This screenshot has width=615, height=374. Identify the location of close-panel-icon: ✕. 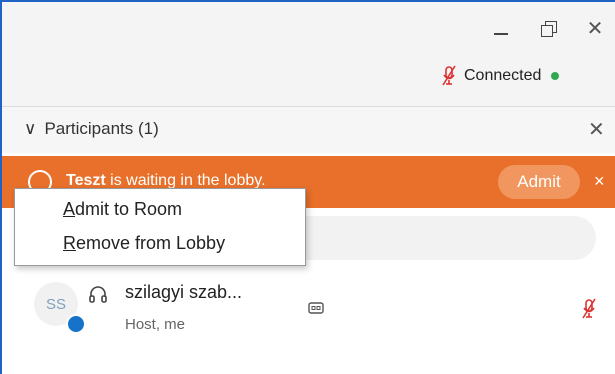
(596, 129).